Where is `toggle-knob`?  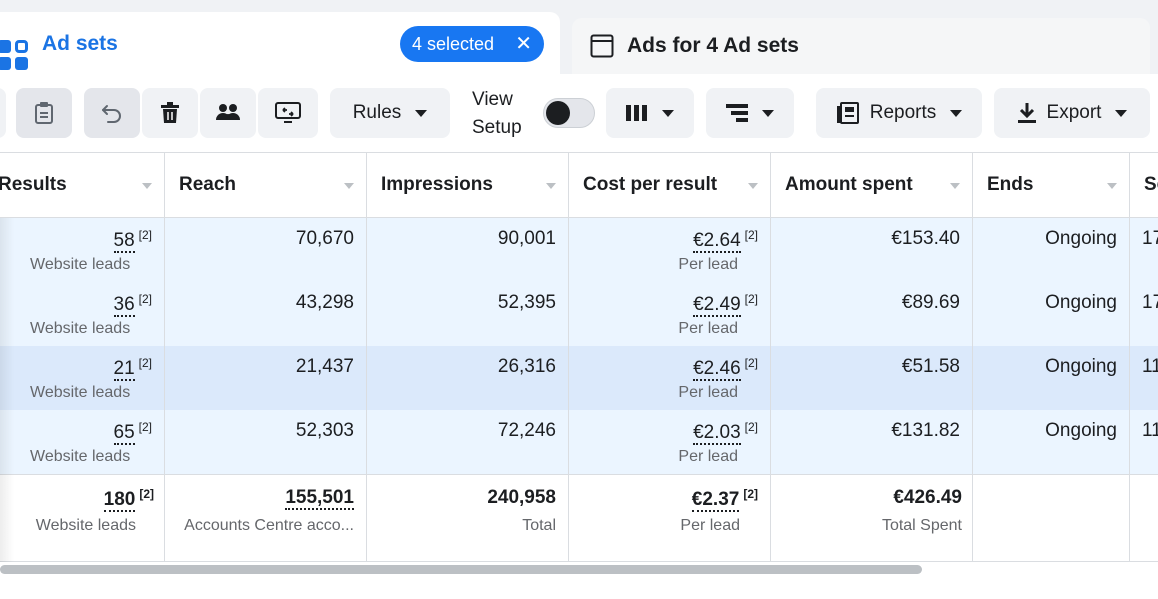
toggle-knob is located at coordinates (558, 113).